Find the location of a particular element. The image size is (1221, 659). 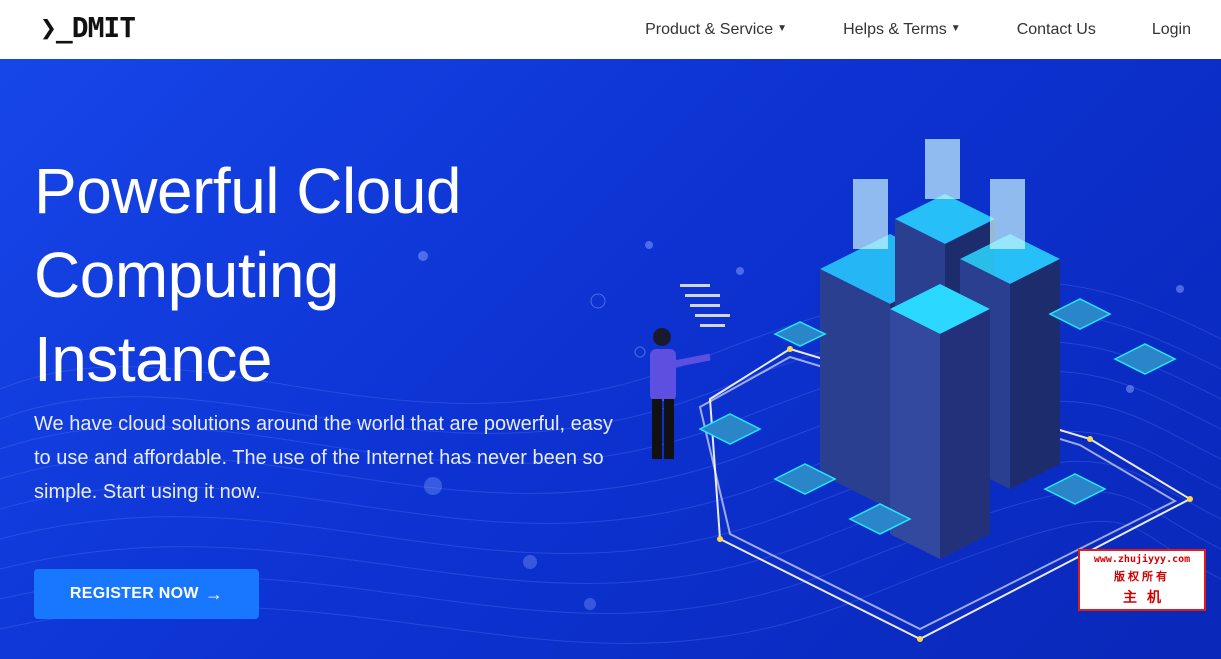

nav-login-label: Login is located at coordinates (1171, 29).